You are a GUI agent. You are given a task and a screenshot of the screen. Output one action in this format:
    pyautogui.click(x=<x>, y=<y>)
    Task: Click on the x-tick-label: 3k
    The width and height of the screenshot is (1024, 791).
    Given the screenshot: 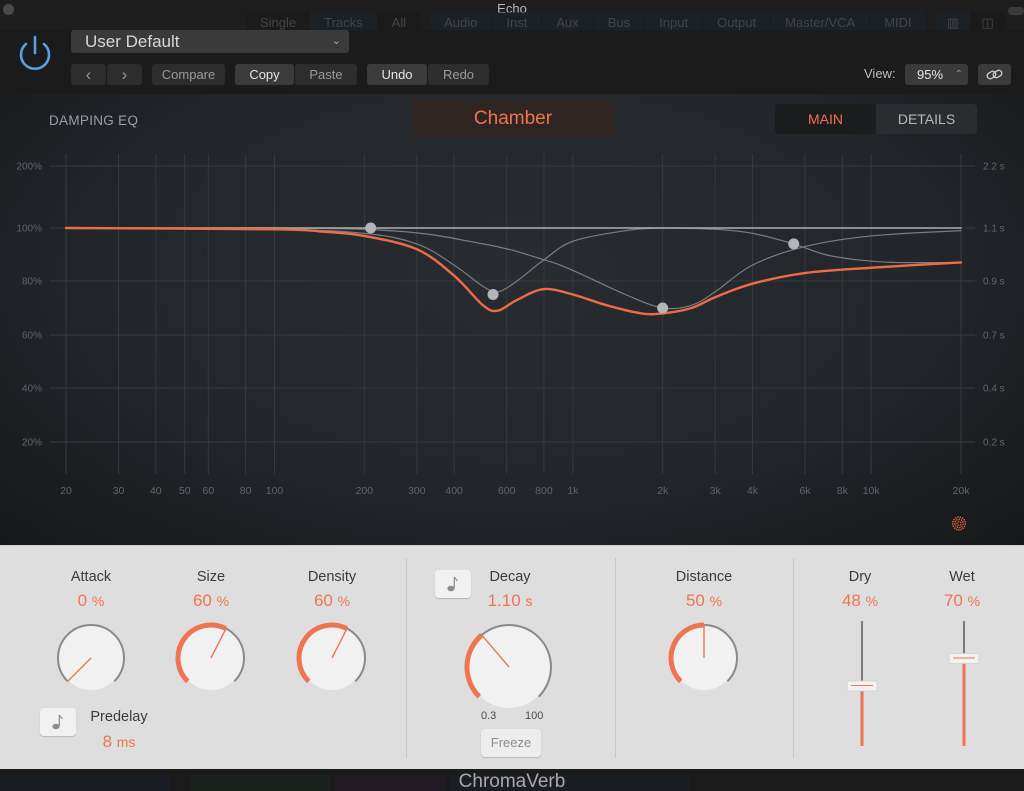 What is the action you would take?
    pyautogui.click(x=716, y=491)
    